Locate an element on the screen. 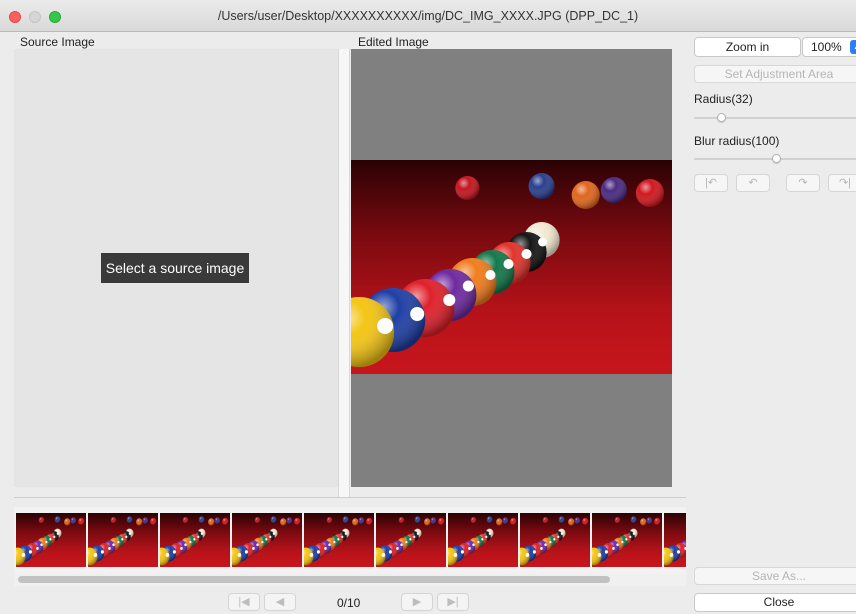 This screenshot has width=856, height=614. first-page-icon: |◀ is located at coordinates (244, 602).